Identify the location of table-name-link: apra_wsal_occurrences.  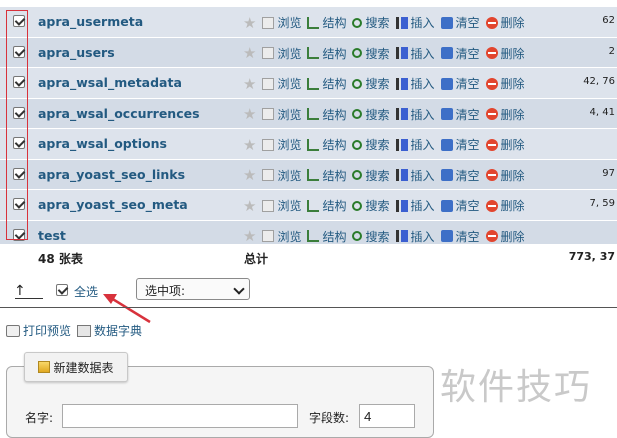
(119, 113).